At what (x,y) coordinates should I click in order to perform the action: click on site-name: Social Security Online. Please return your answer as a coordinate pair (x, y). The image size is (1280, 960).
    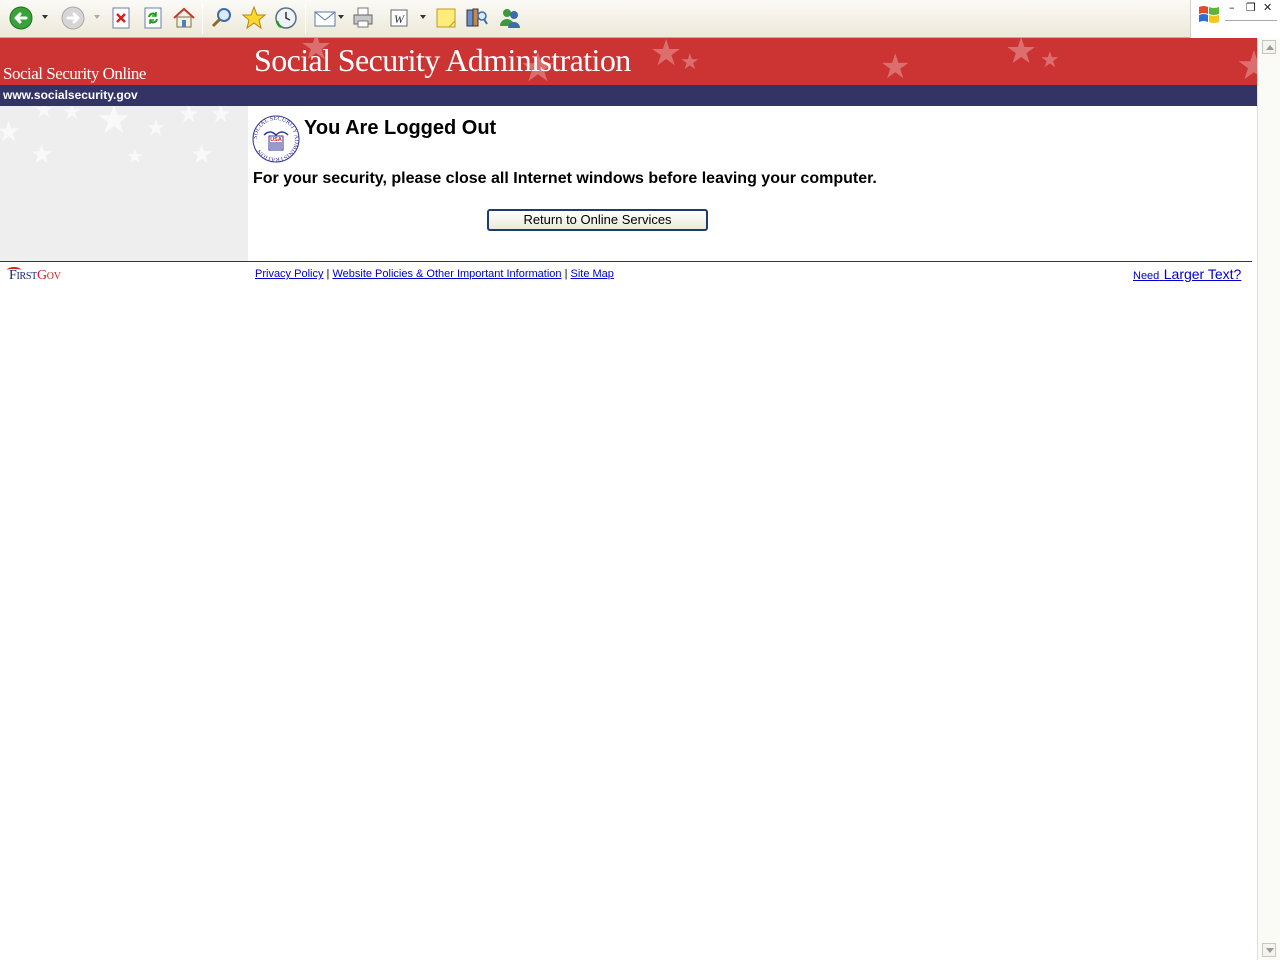
    Looking at the image, I should click on (74, 73).